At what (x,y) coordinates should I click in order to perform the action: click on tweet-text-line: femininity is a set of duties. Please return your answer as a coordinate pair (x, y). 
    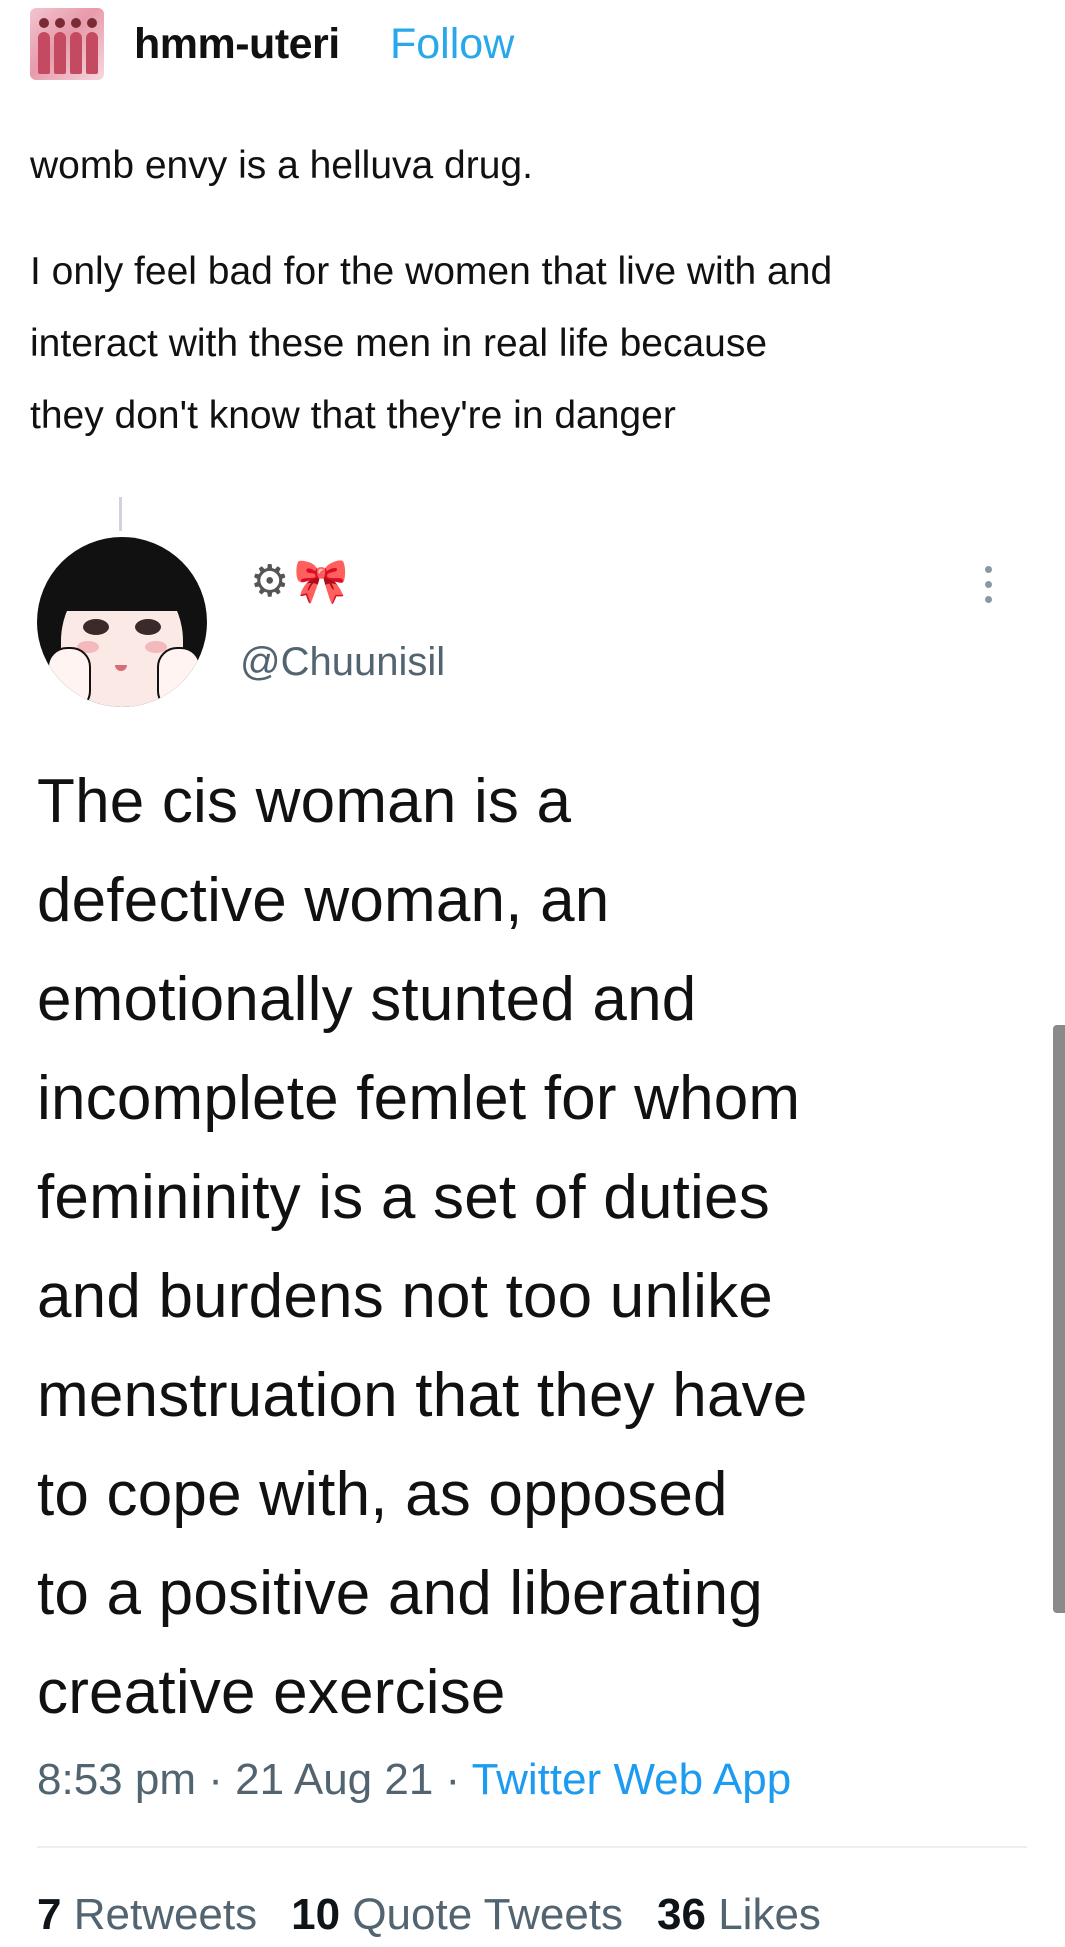
    Looking at the image, I should click on (403, 1197).